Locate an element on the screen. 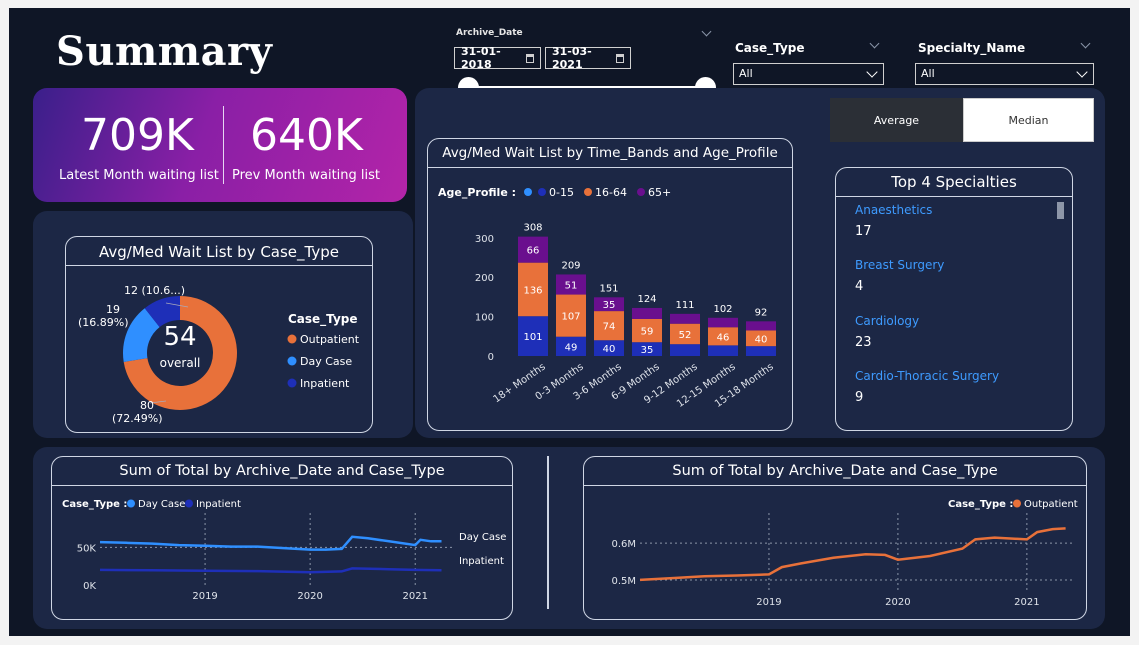 The image size is (1139, 645). line-right-legend-outpatient: Outpatient is located at coordinates (1051, 504).